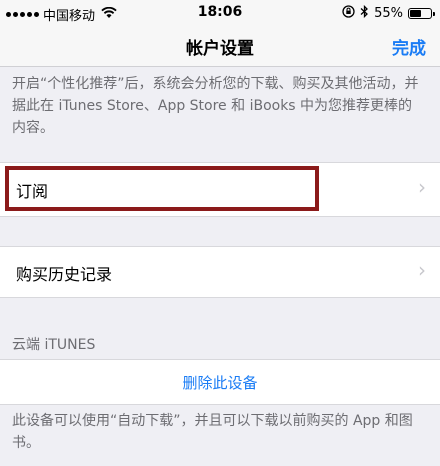 The height and width of the screenshot is (466, 440). Describe the element at coordinates (54, 345) in the screenshot. I see `cloud-itunes-section-header: 云端 iTUNES` at that location.